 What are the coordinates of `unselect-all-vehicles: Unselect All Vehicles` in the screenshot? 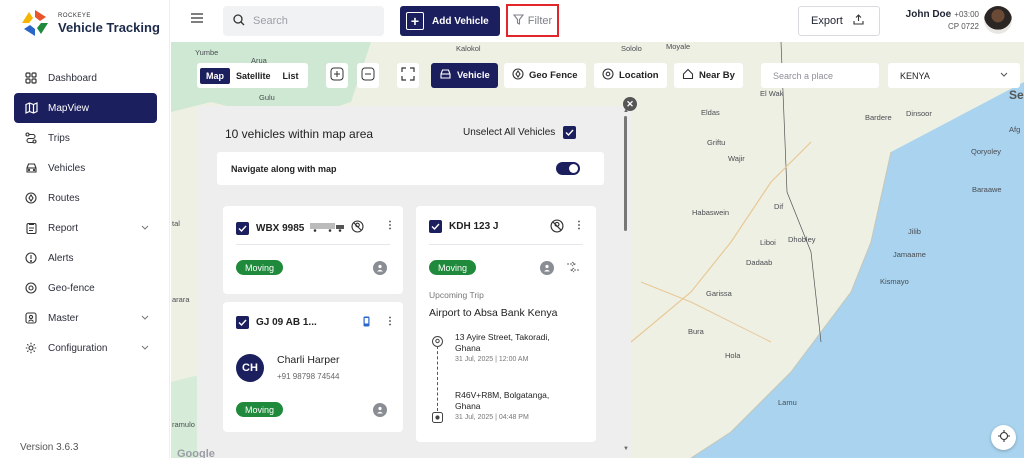 It's located at (520, 132).